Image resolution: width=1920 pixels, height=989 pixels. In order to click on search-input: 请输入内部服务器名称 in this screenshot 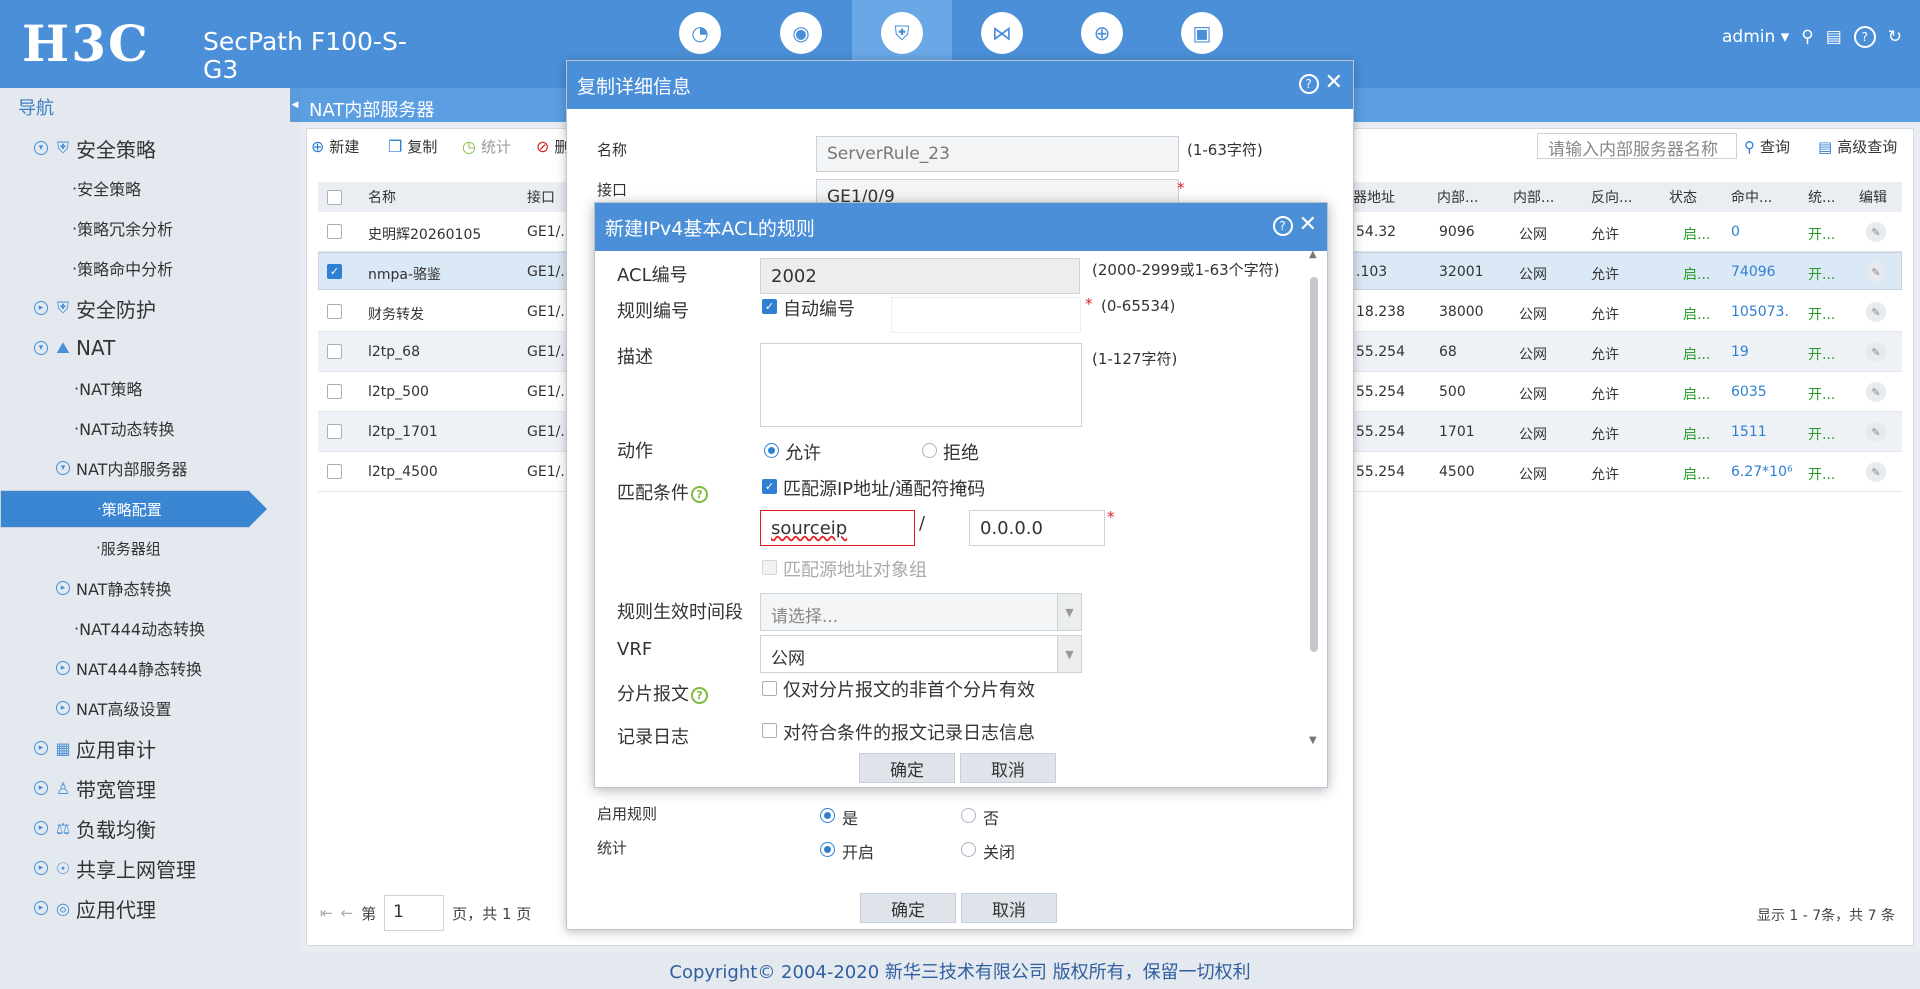, I will do `click(1637, 146)`.